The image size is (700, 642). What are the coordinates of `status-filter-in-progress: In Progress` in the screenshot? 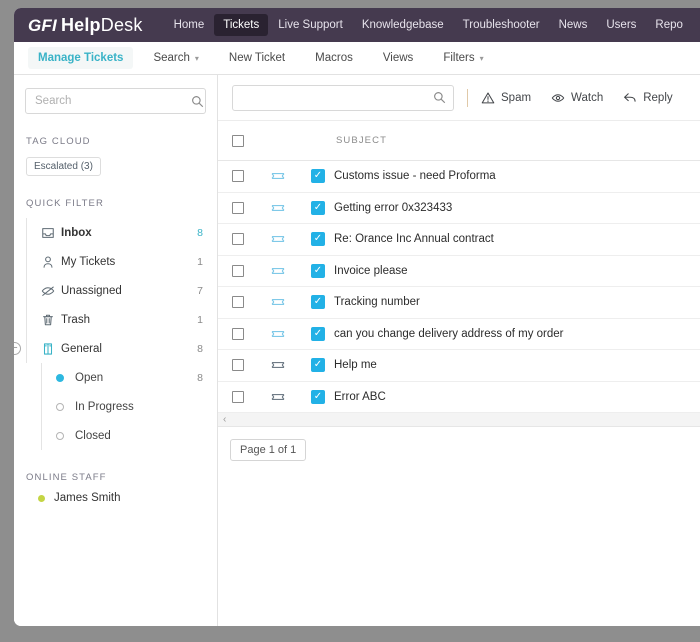 It's located at (129, 406).